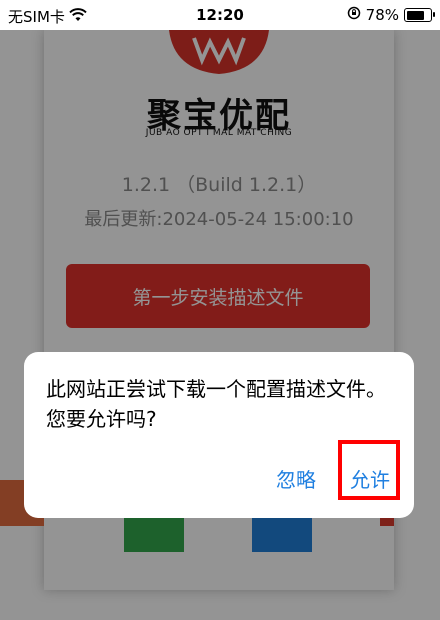  Describe the element at coordinates (296, 478) in the screenshot. I see `ignore-button: 忽略` at that location.